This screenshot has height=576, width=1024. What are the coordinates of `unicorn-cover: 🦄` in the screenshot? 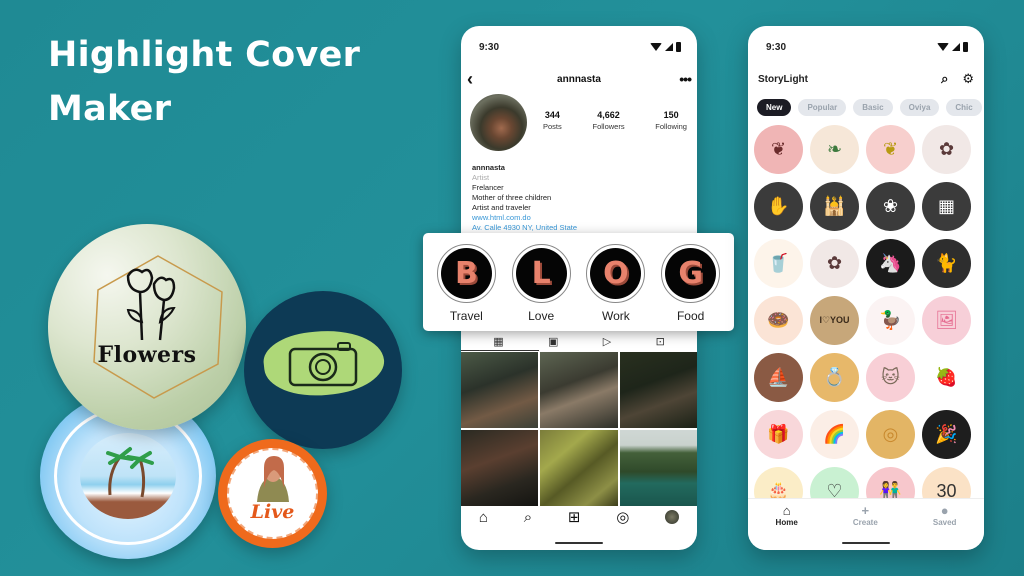 It's located at (890, 263).